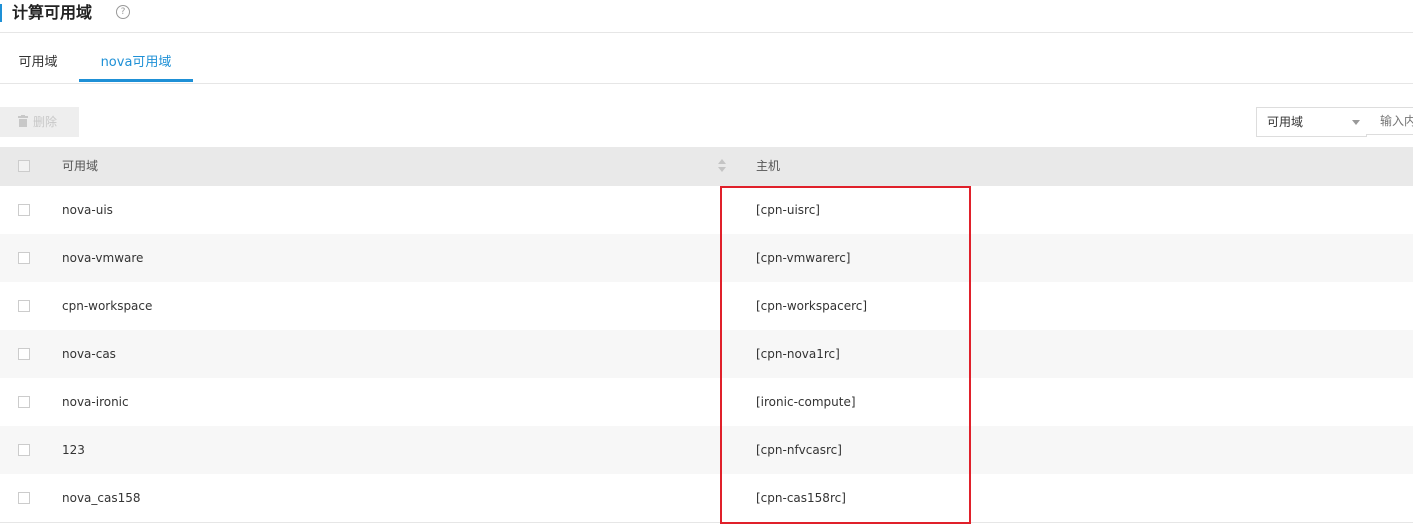  What do you see at coordinates (706, 210) in the screenshot?
I see `table-row: nova-uis [cpn-uisrc]` at bounding box center [706, 210].